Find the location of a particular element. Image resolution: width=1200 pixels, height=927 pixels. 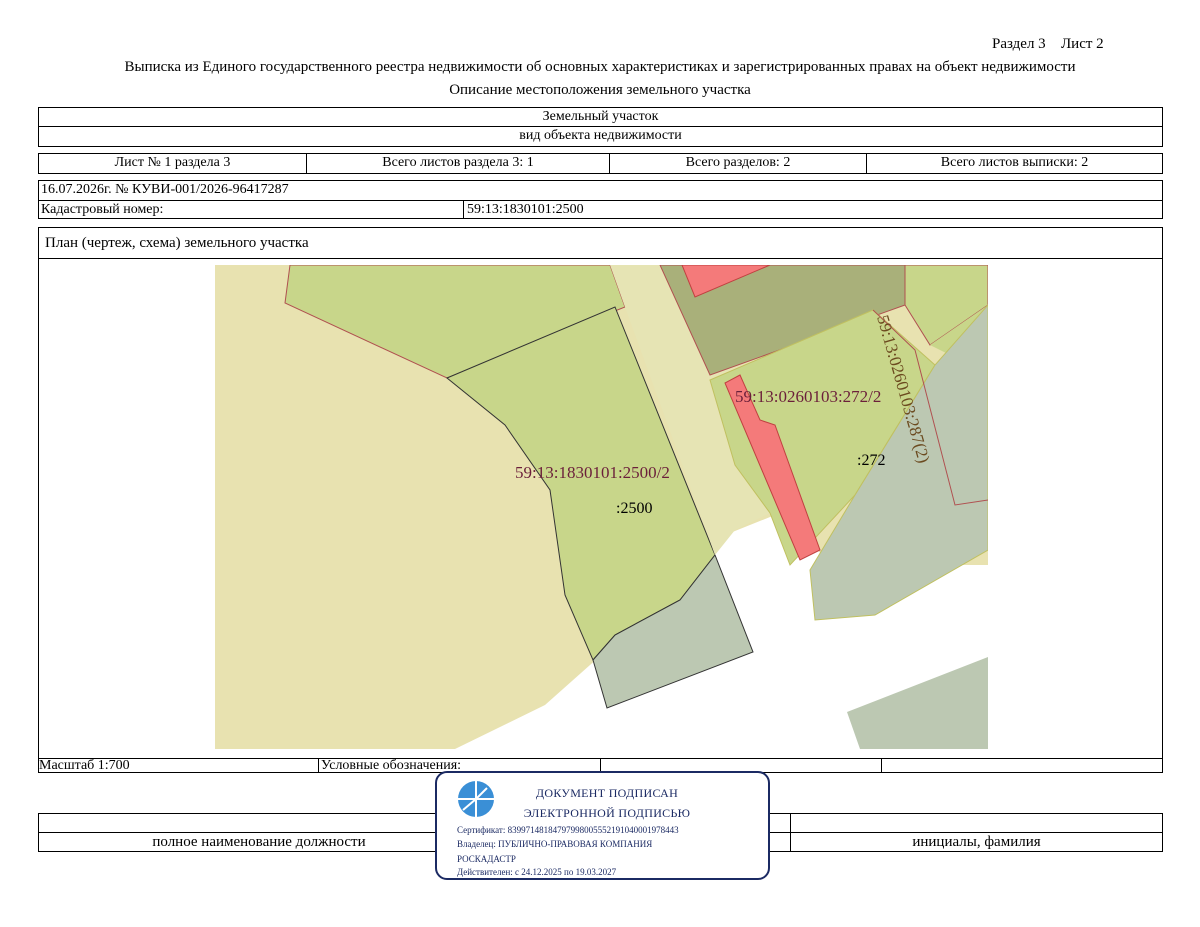

neighbor-short-label: :272 is located at coordinates (871, 460).